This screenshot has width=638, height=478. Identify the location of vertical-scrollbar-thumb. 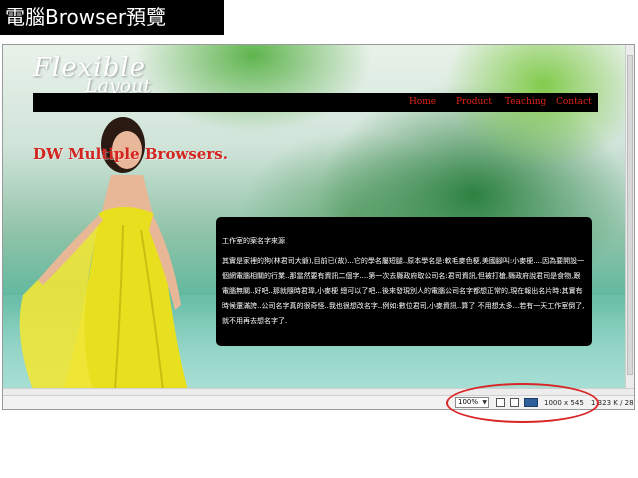
(630, 215).